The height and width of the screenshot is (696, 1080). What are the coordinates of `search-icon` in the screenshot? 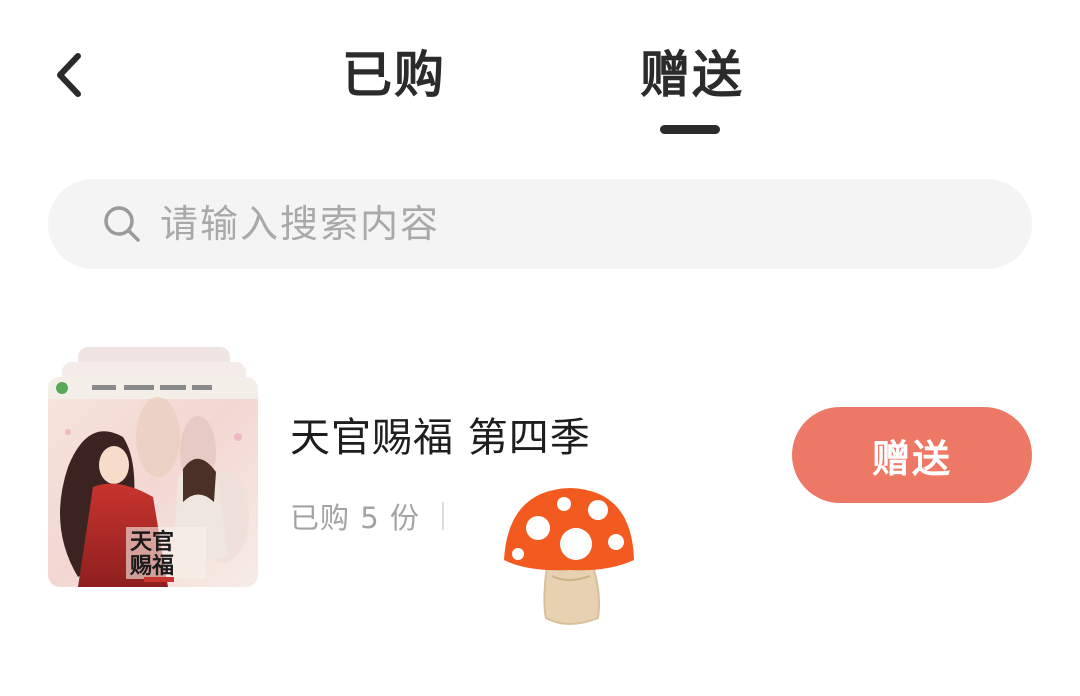 It's located at (122, 224).